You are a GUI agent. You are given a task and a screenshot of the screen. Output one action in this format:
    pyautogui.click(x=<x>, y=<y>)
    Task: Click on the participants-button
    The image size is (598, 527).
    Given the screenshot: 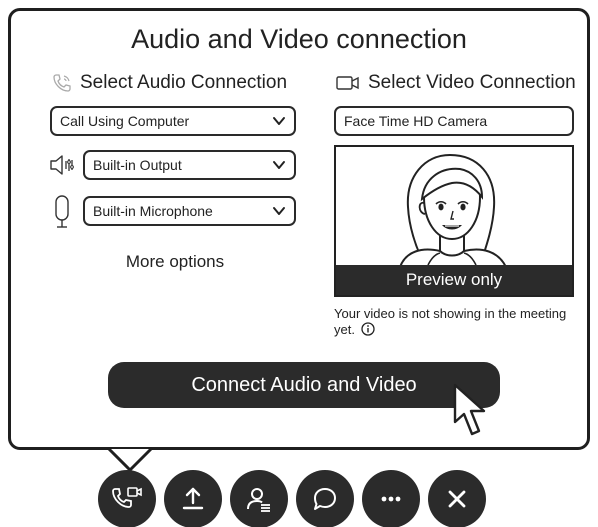 What is the action you would take?
    pyautogui.click(x=259, y=498)
    